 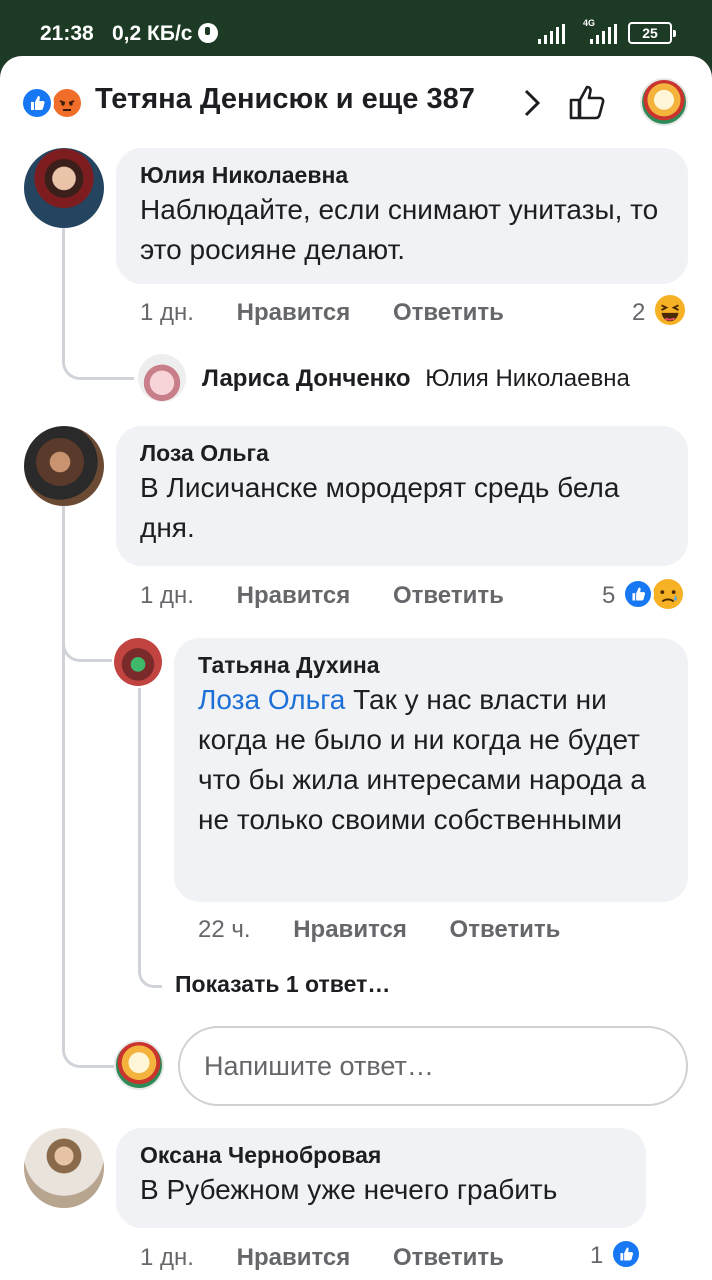 What do you see at coordinates (403, 175) in the screenshot?
I see `comment-author: Юлия Николаевна` at bounding box center [403, 175].